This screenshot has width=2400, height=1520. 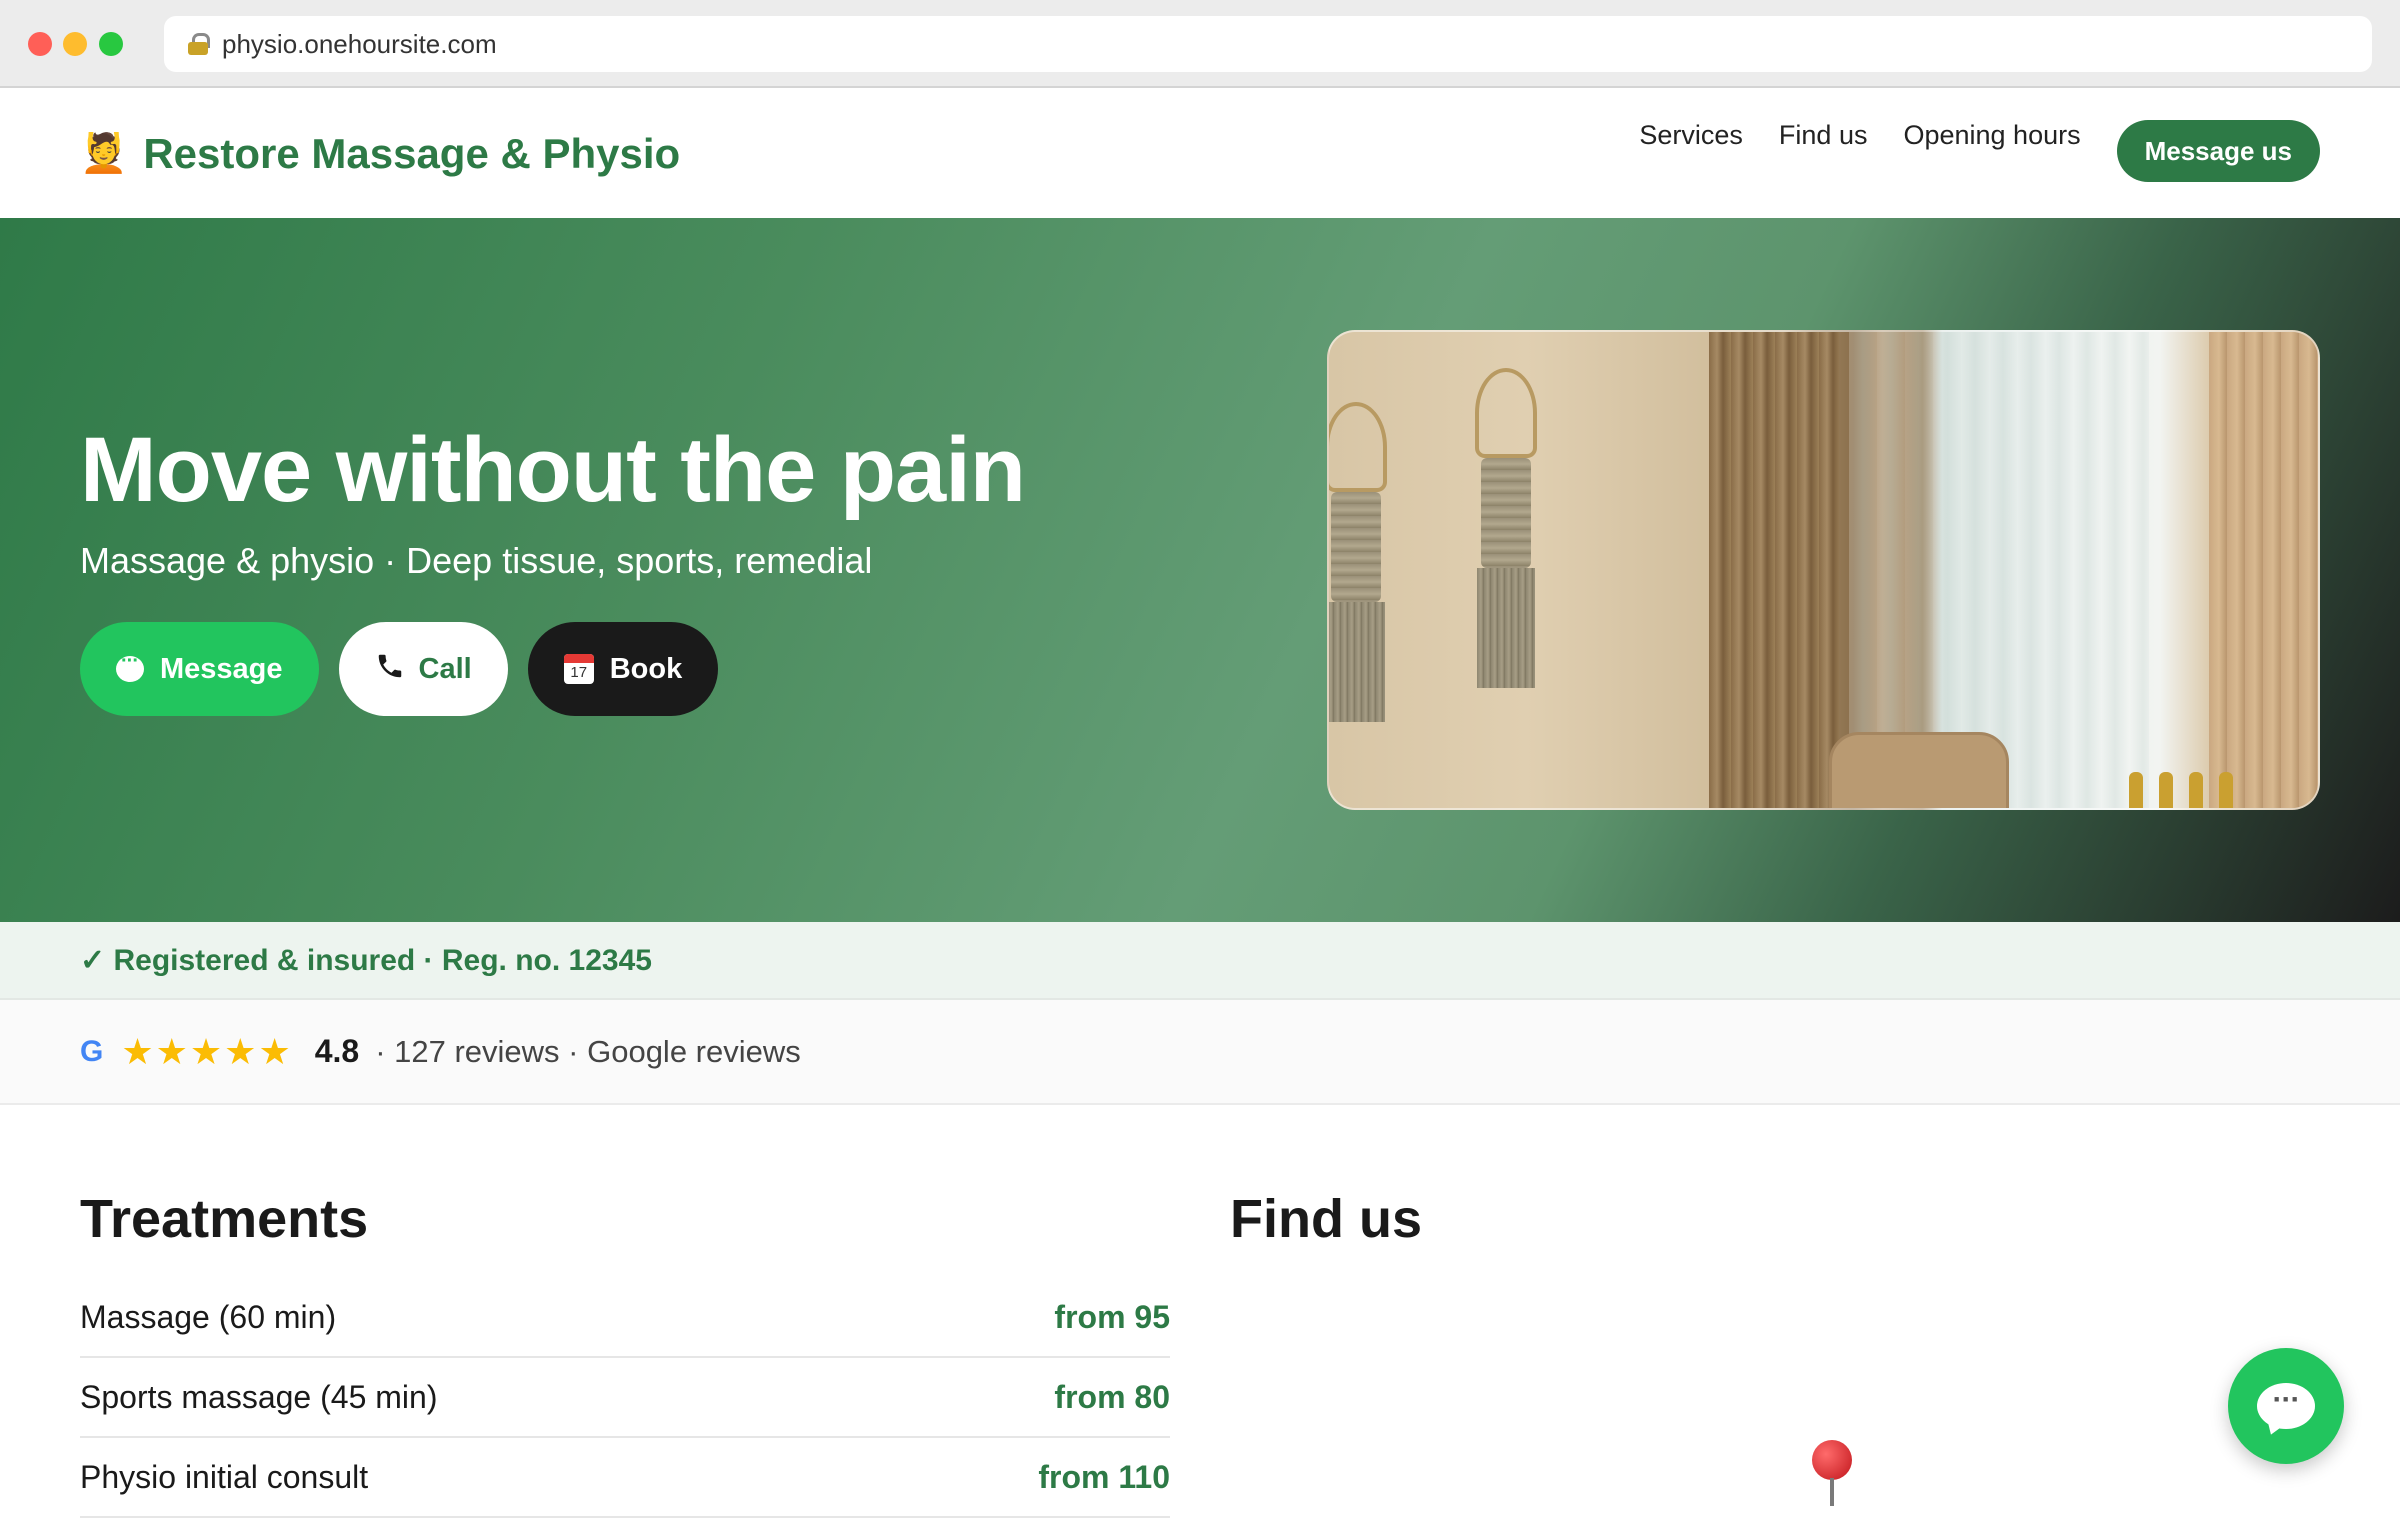 What do you see at coordinates (1268, 44) in the screenshot?
I see `address-bar: physio.onehoursite.com` at bounding box center [1268, 44].